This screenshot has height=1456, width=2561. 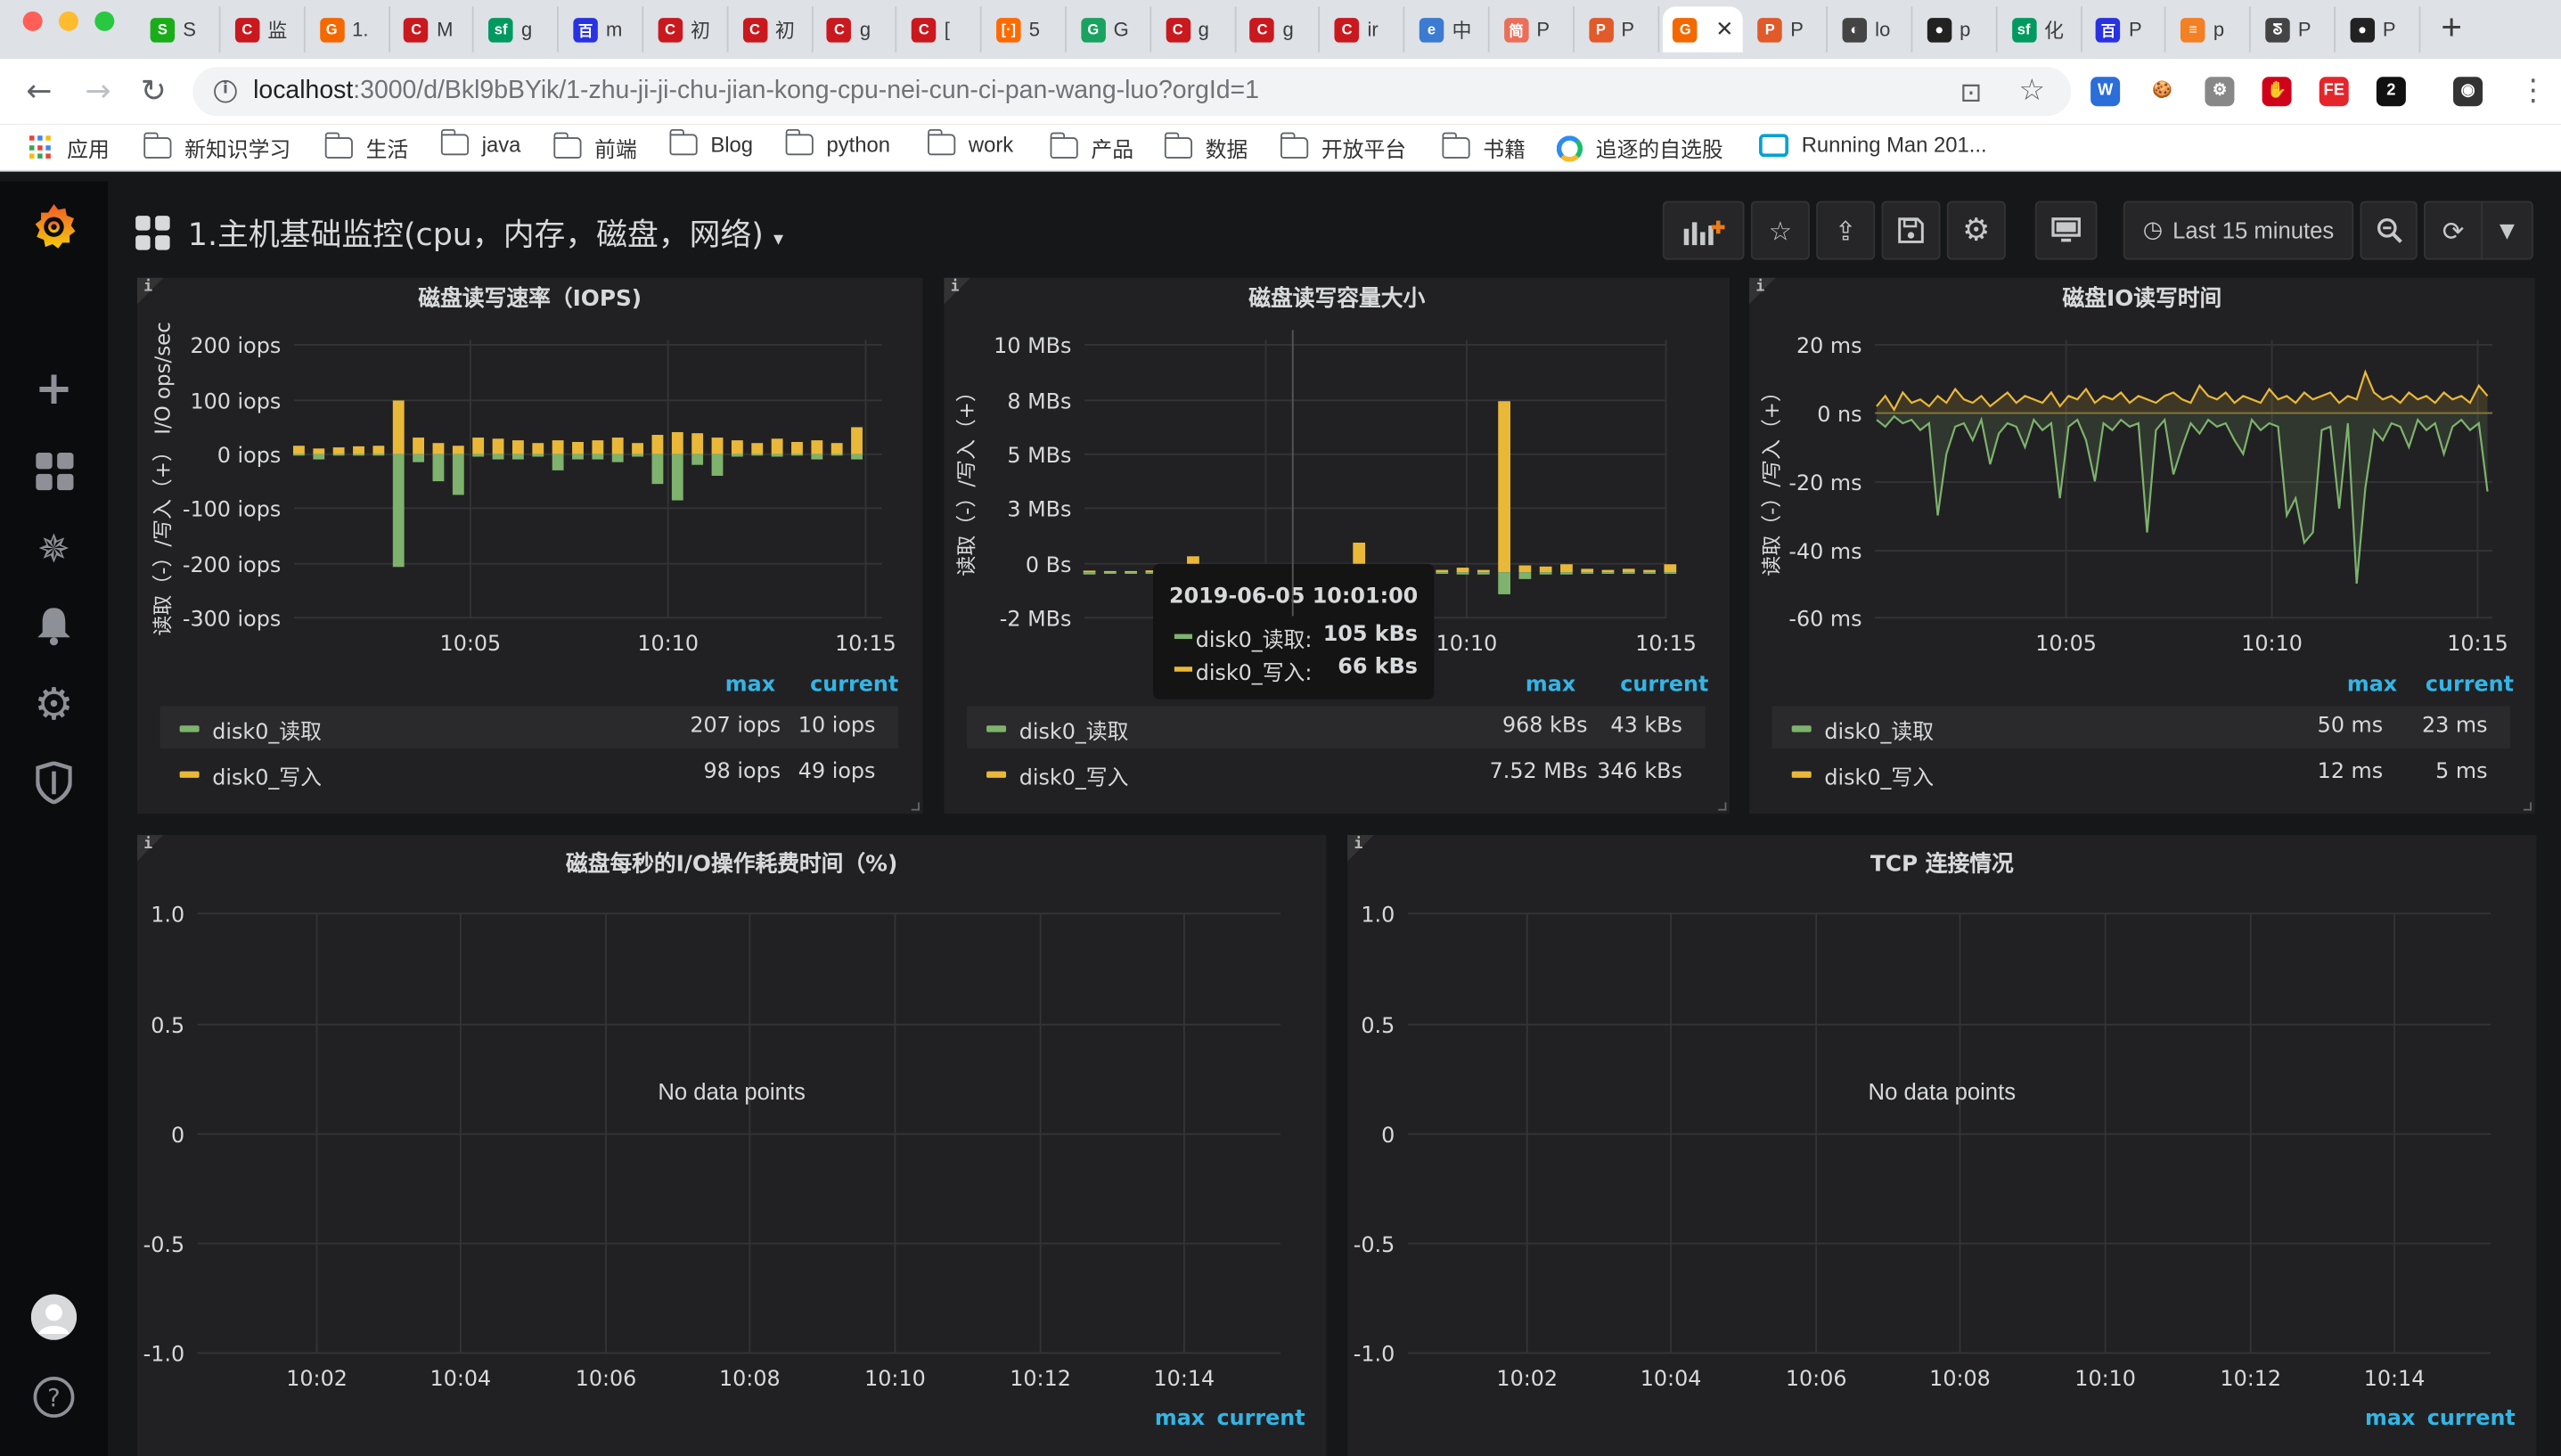 What do you see at coordinates (529, 727) in the screenshot?
I see `legend-series-row: disk0_读取 207 iops 10 iops` at bounding box center [529, 727].